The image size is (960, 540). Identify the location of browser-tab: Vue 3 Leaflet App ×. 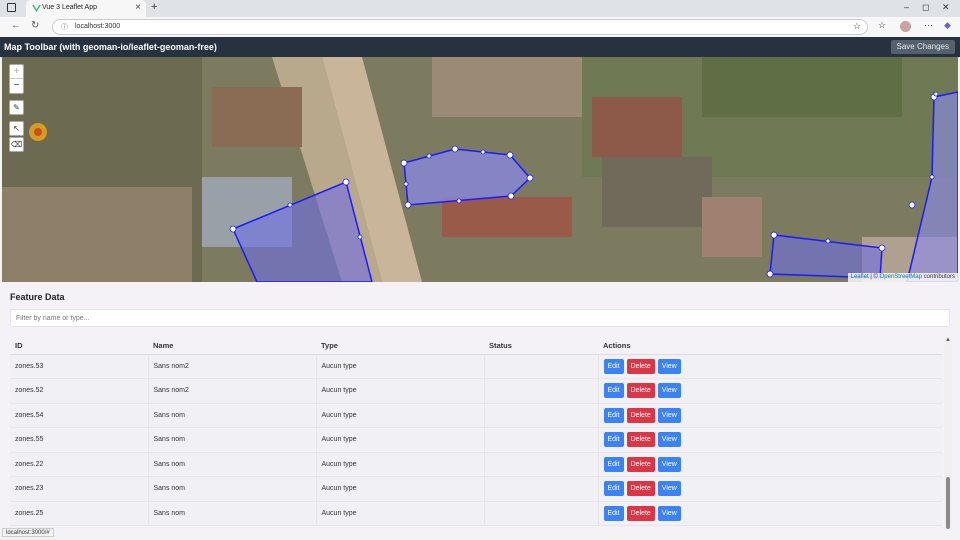
(86, 8).